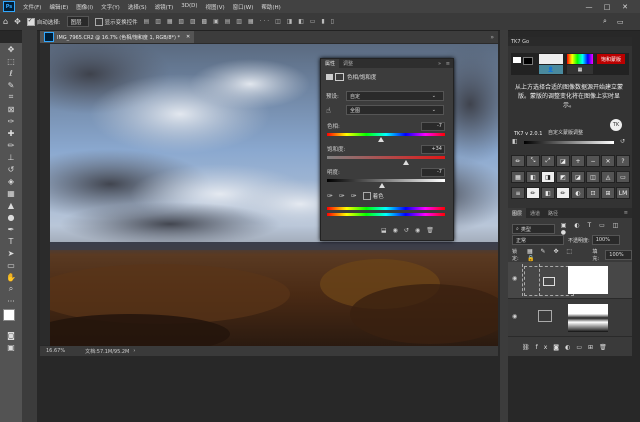 Image resolution: width=640 pixels, height=422 pixels. I want to click on show-transform-checkbox: 显示变换控件, so click(116, 21).